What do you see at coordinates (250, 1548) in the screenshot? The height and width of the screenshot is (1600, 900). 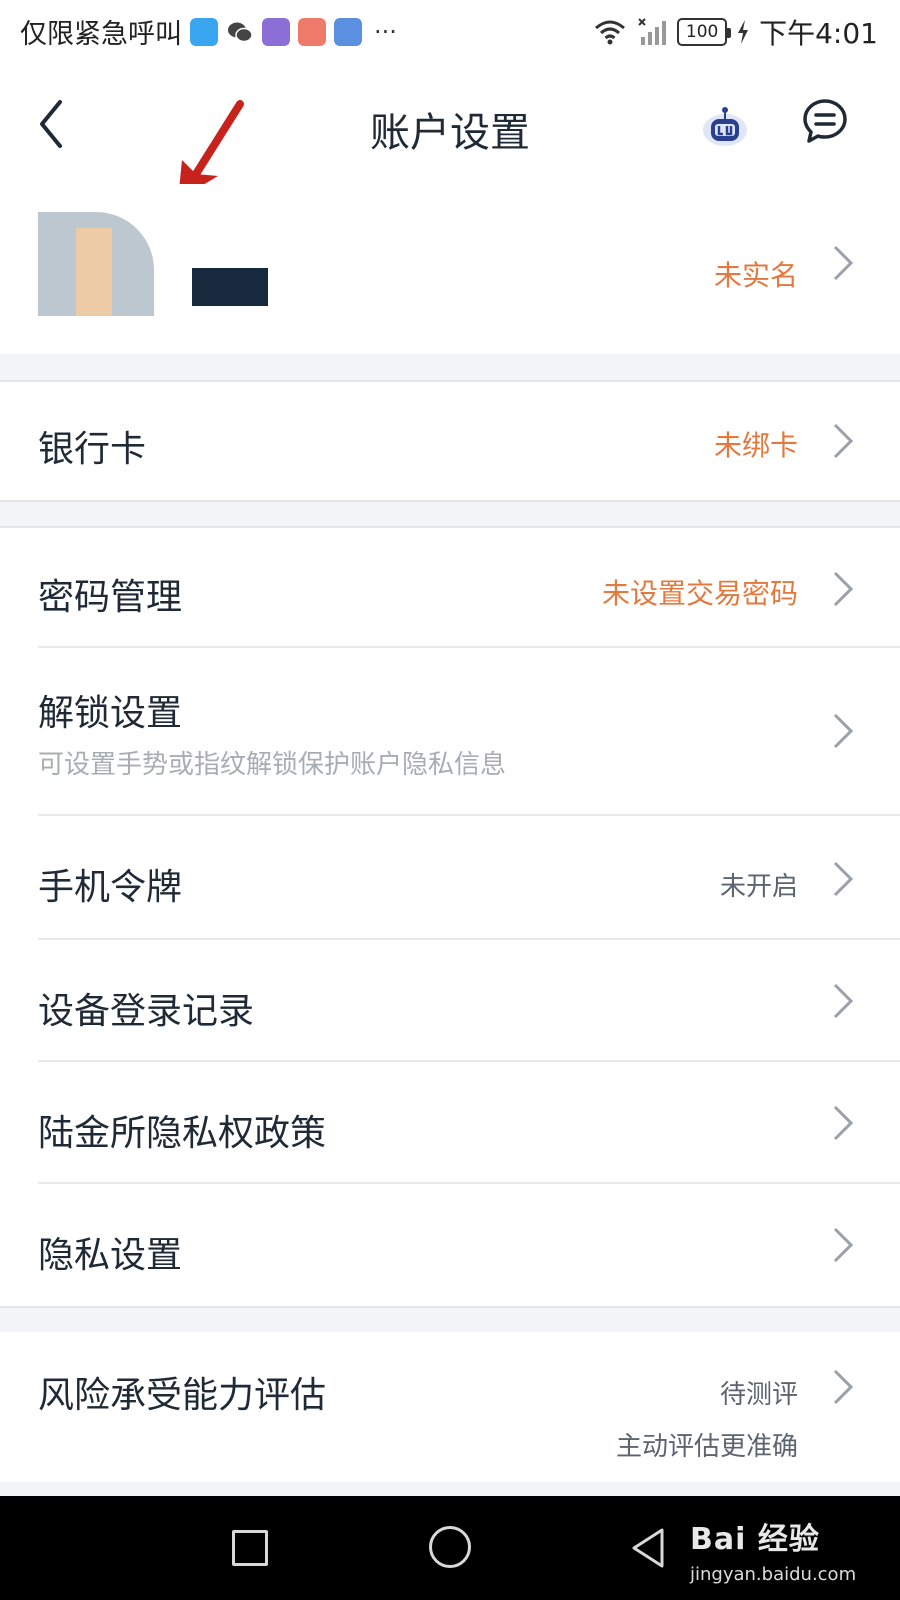 I see `recent-apps-button` at bounding box center [250, 1548].